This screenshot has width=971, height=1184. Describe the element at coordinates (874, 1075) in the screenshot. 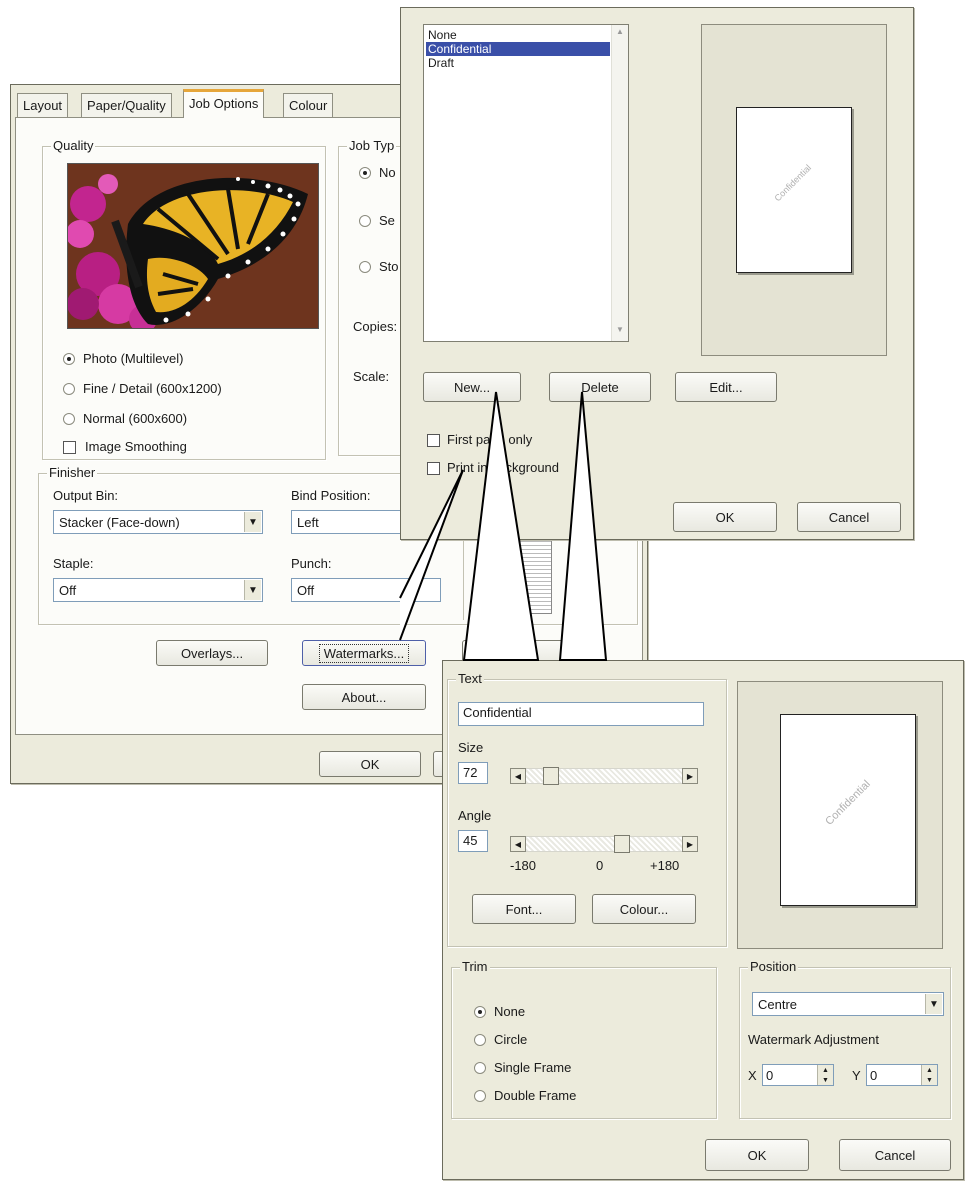

I see `y-value: 0` at that location.